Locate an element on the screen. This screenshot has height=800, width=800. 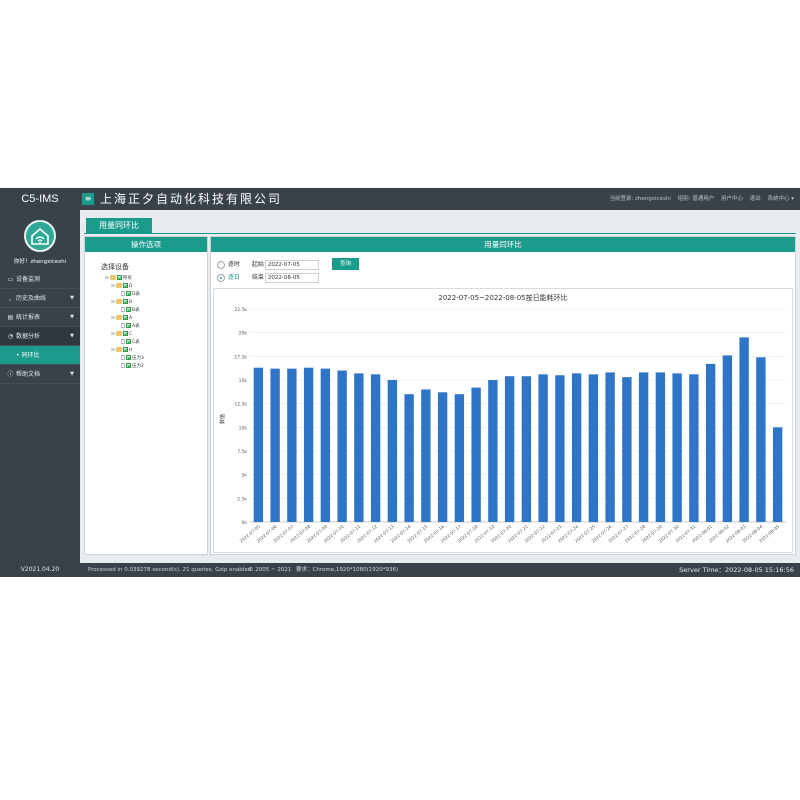
y-tick-label: 22.5k is located at coordinates (240, 310).